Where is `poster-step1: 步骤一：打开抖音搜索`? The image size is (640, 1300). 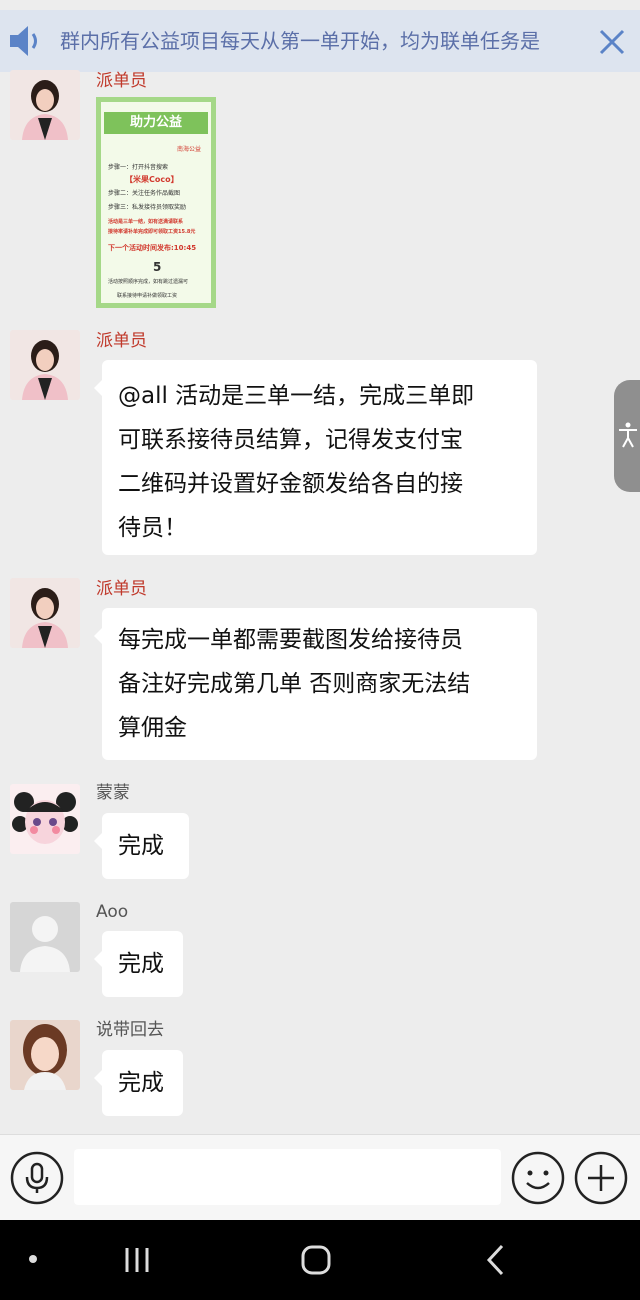 poster-step1: 步骤一：打开抖音搜索 is located at coordinates (138, 167).